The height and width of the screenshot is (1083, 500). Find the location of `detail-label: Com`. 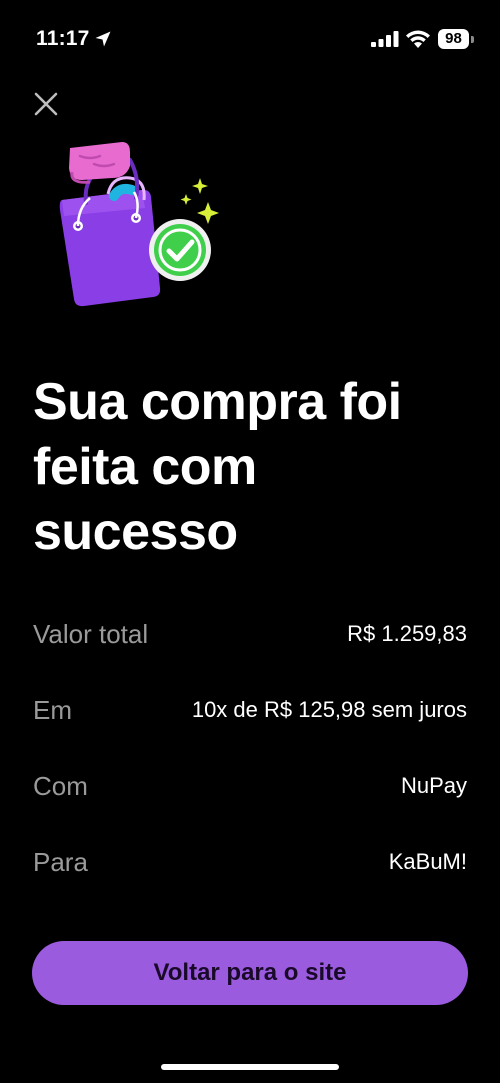

detail-label: Com is located at coordinates (60, 786).